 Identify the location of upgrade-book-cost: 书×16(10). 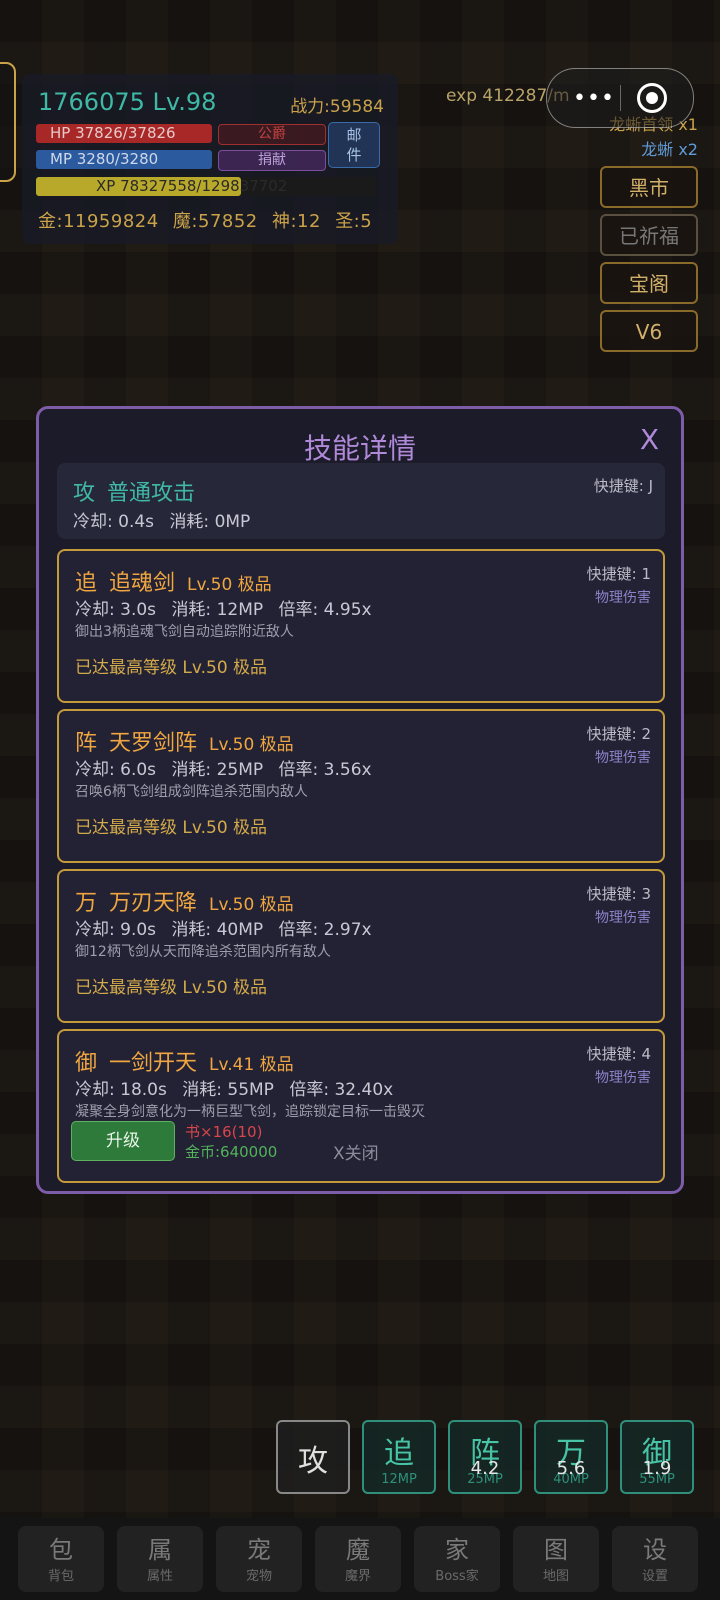
(224, 1132).